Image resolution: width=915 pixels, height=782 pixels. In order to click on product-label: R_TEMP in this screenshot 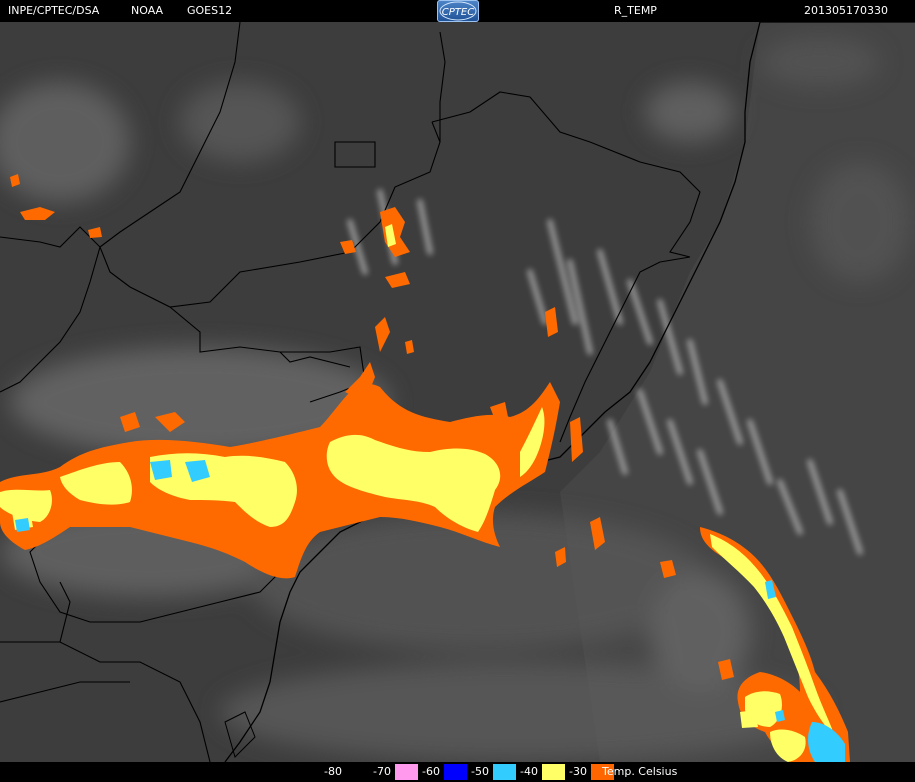, I will do `click(635, 10)`.